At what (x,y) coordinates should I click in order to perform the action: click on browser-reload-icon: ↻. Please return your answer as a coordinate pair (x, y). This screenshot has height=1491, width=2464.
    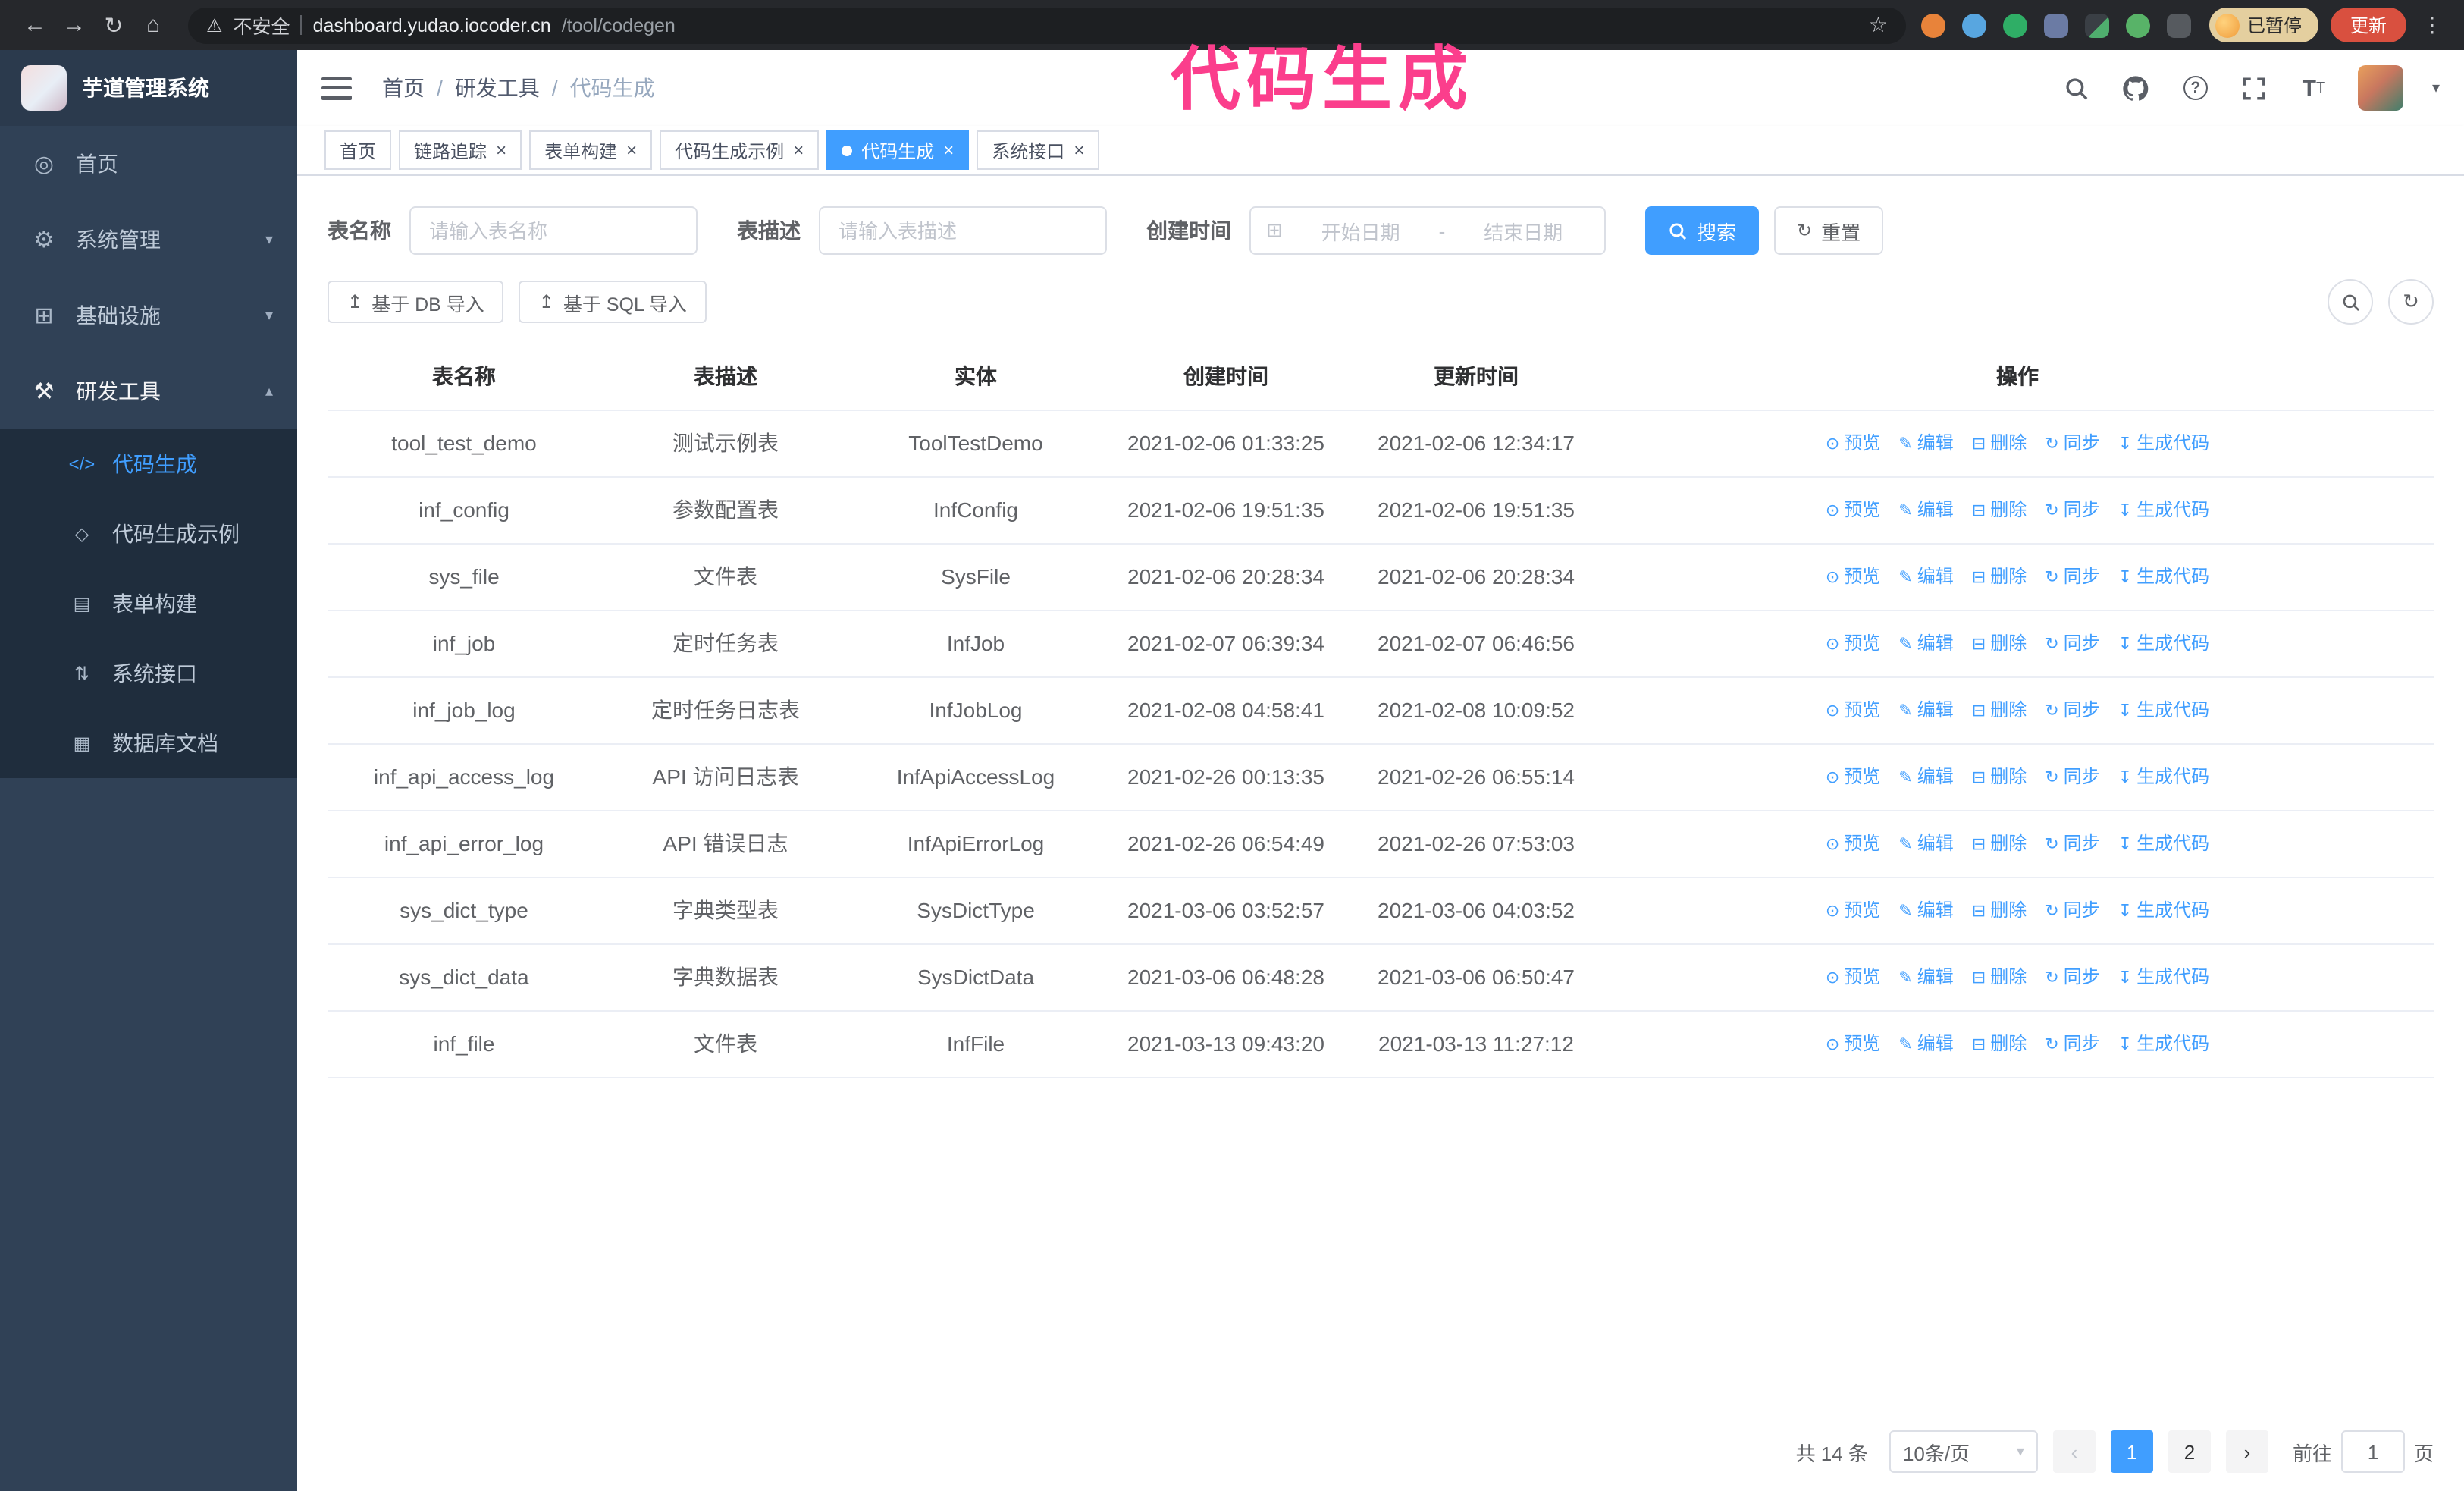
    Looking at the image, I should click on (114, 25).